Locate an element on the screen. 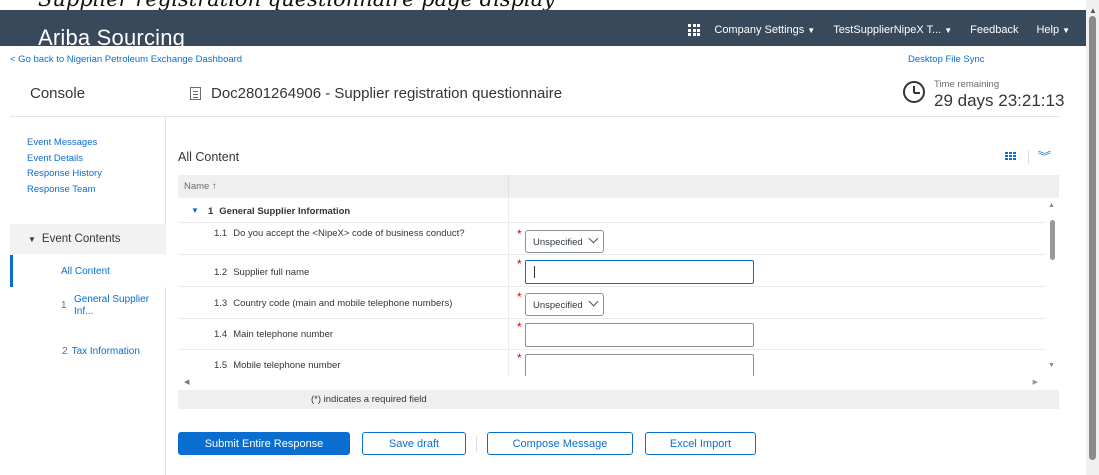 This screenshot has width=1099, height=475. table-row: 1.2 Supplier full name * is located at coordinates (612, 271).